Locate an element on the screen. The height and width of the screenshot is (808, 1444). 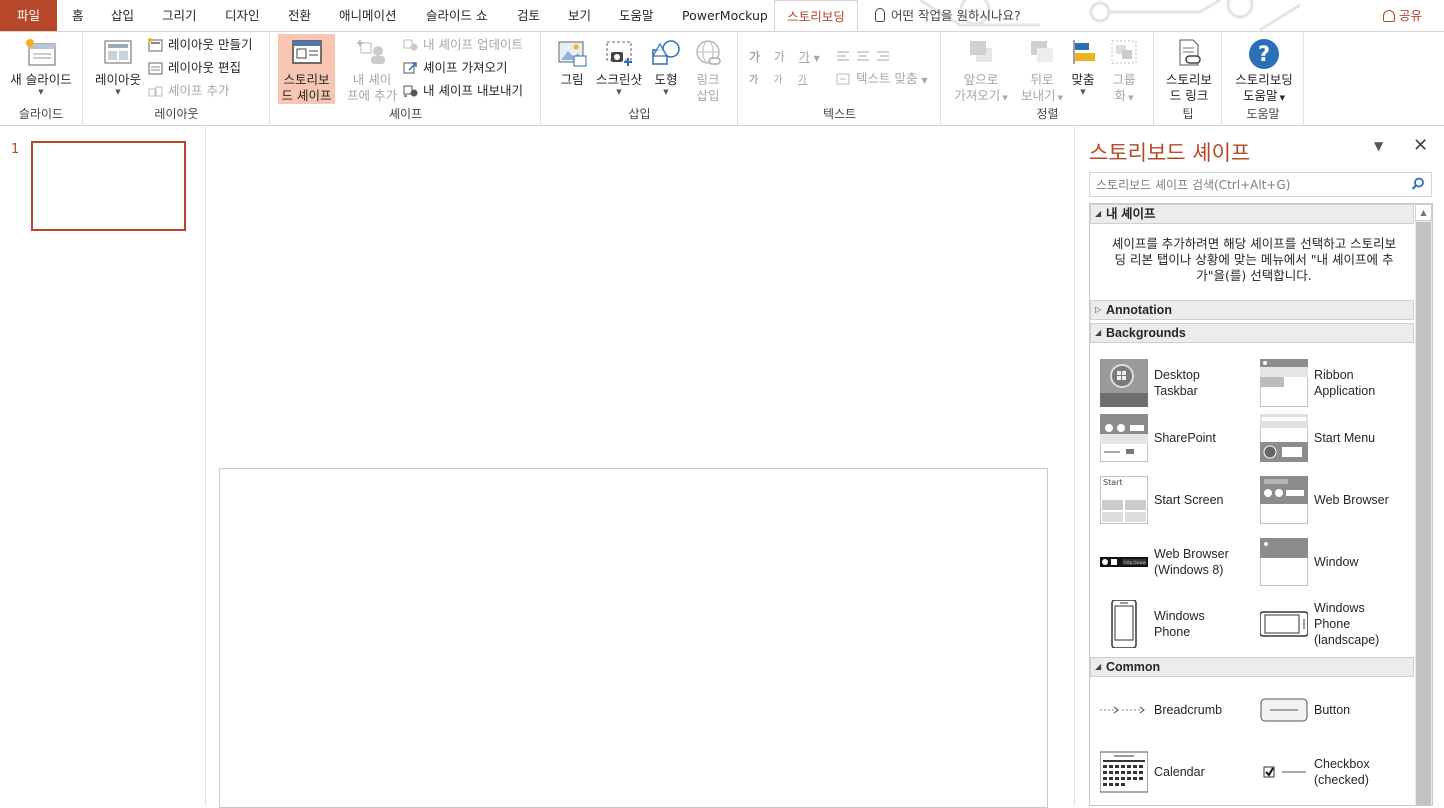
collapsed-triangle-icon: ▷ is located at coordinates (1098, 309).